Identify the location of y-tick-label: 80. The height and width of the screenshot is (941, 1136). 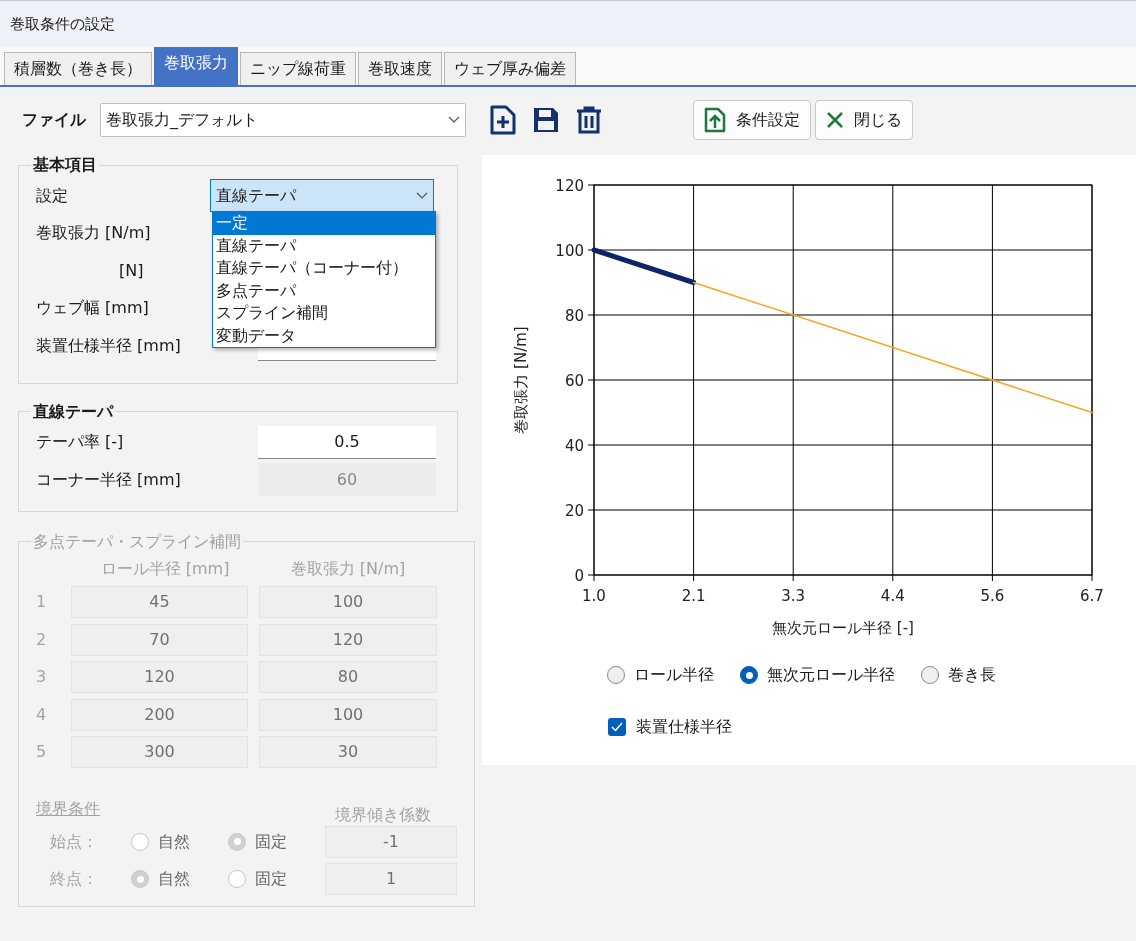
(574, 316).